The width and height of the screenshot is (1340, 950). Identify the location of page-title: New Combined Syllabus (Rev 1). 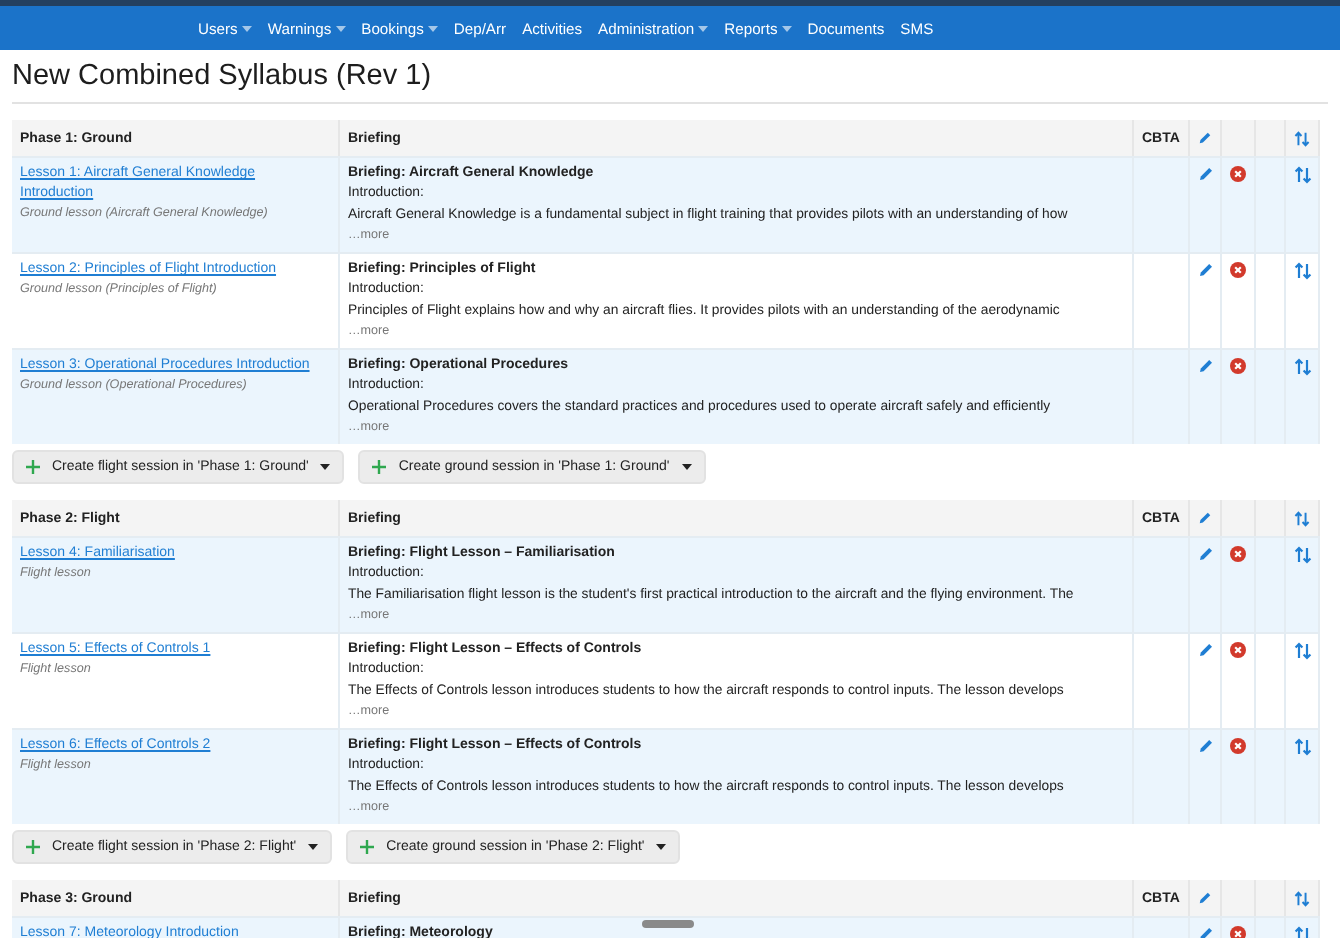
(670, 82).